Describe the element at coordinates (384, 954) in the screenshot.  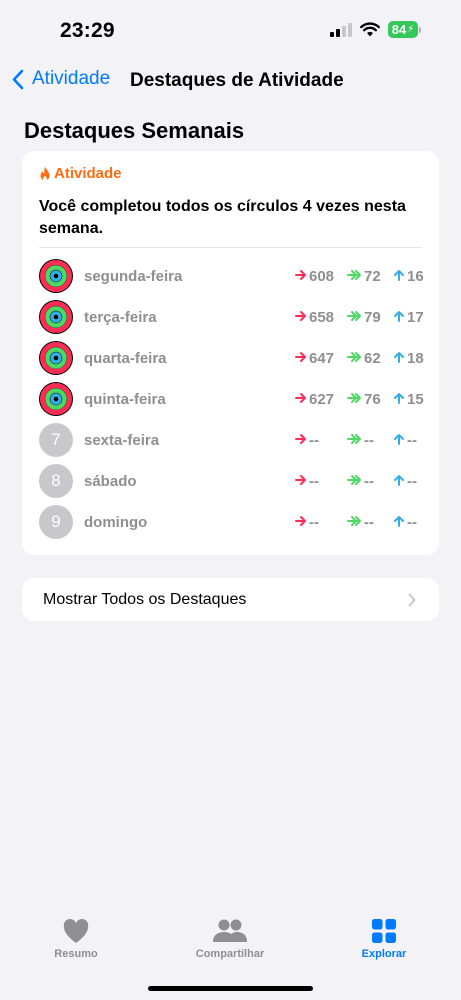
I see `tab-label: Explorar` at that location.